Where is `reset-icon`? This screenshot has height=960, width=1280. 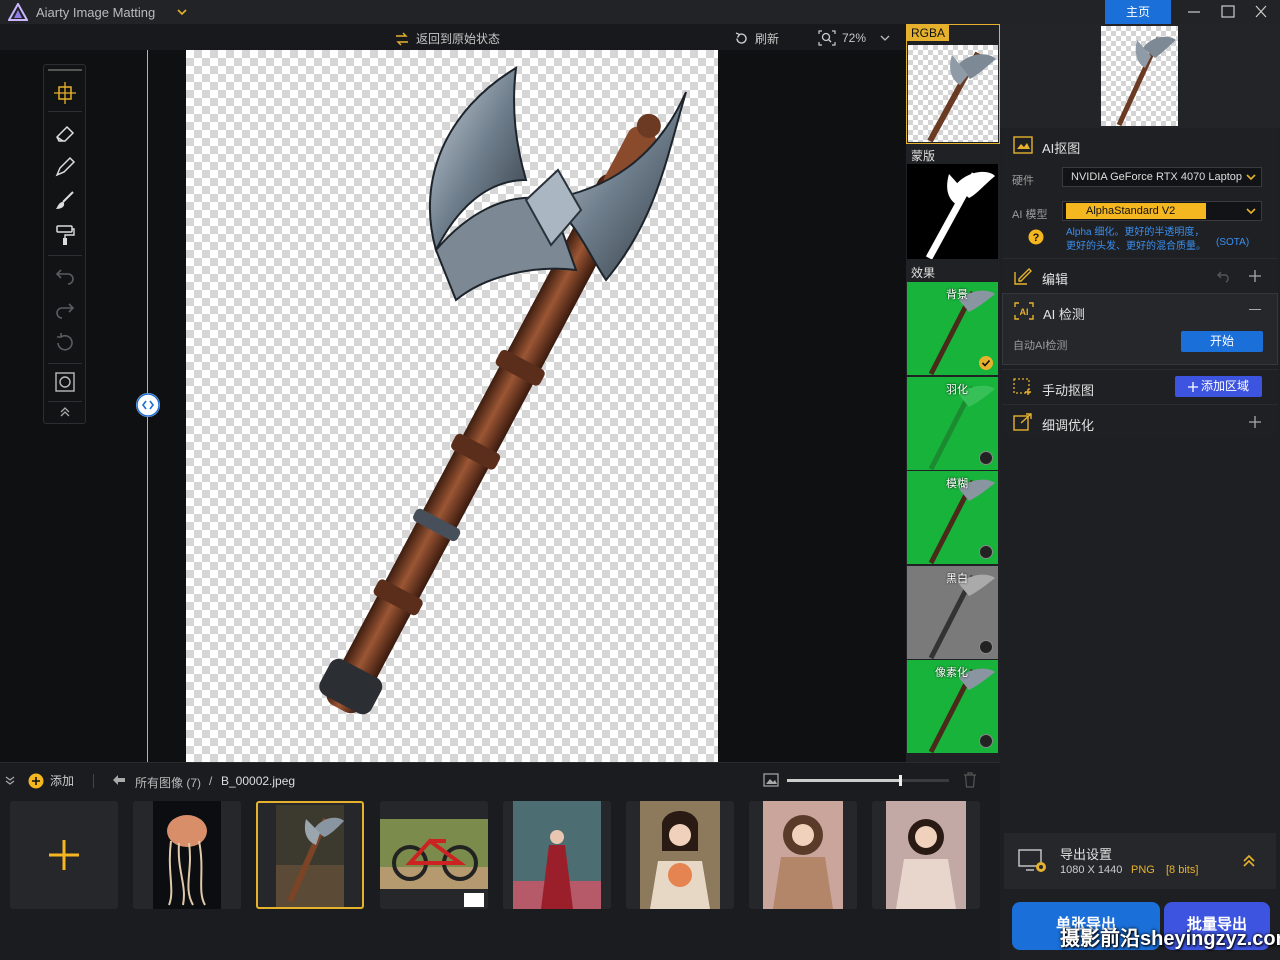
reset-icon is located at coordinates (65, 343).